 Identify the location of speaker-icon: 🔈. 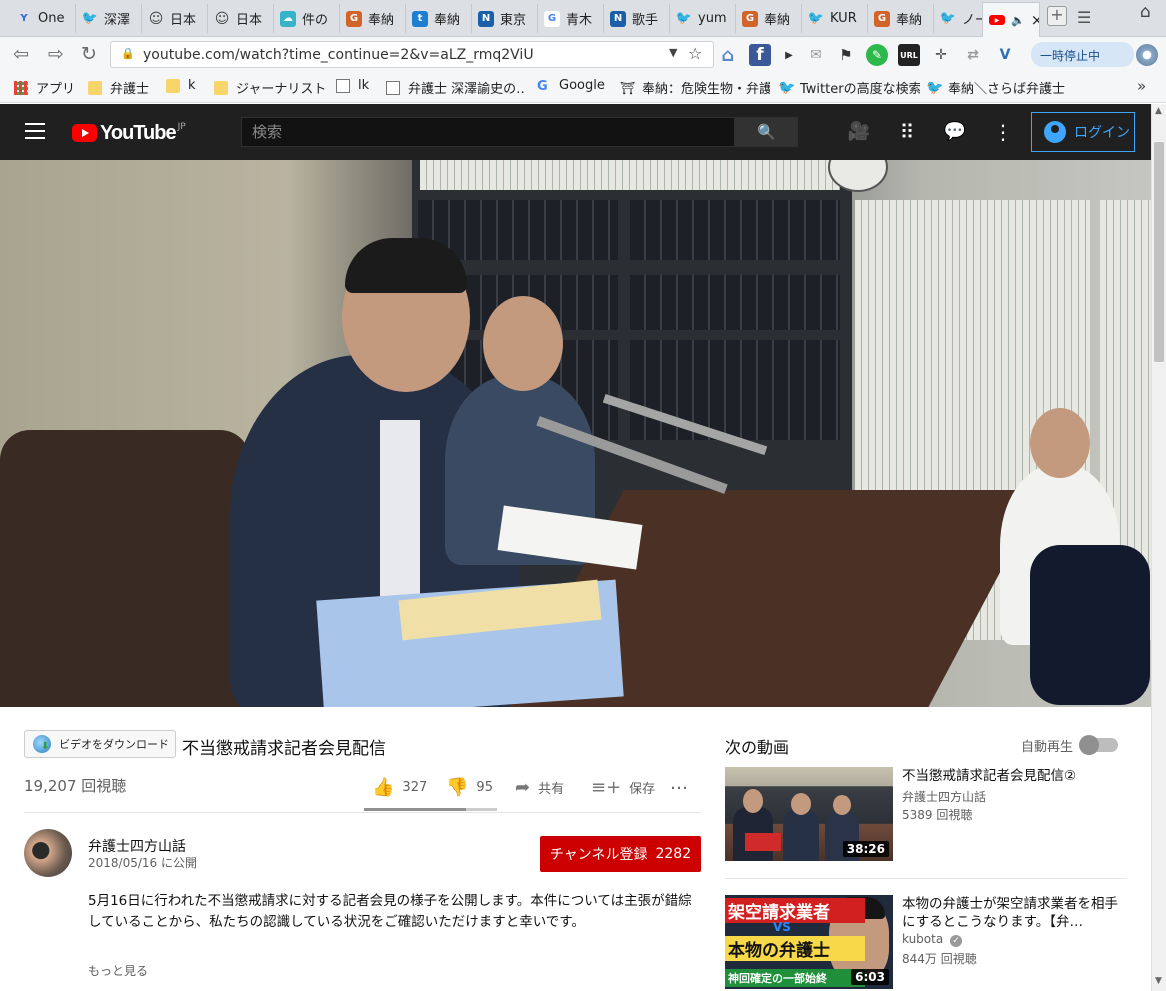
(1018, 20).